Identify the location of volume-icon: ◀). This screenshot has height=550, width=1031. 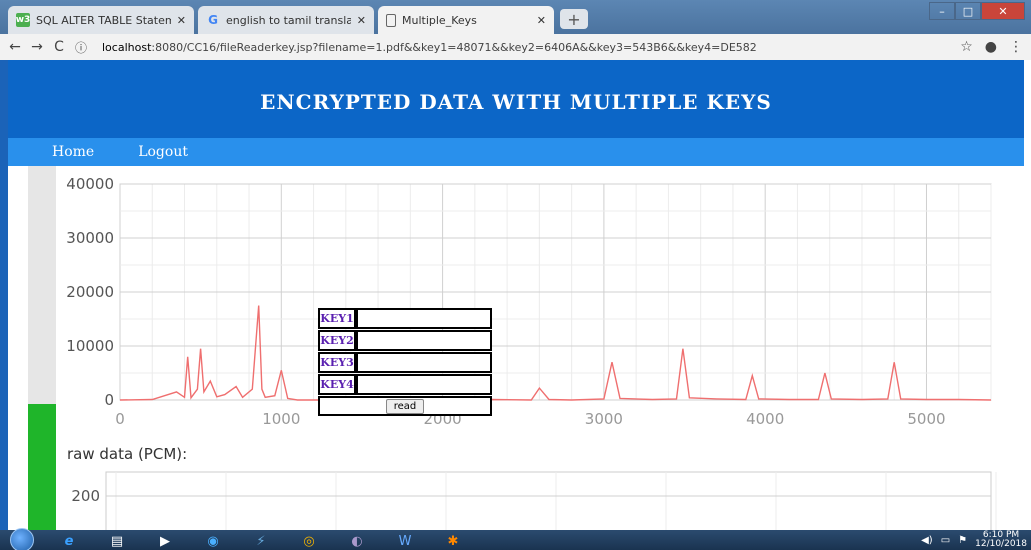
(927, 540).